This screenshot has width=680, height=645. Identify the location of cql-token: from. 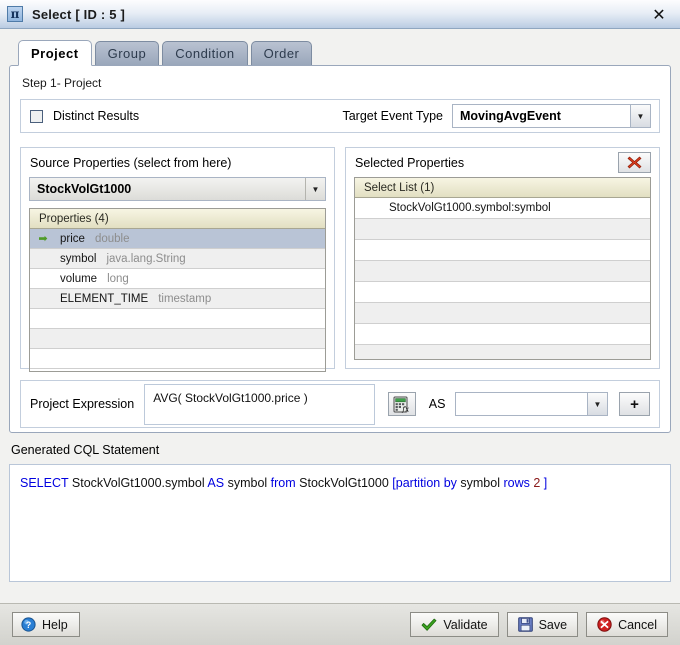
(283, 483).